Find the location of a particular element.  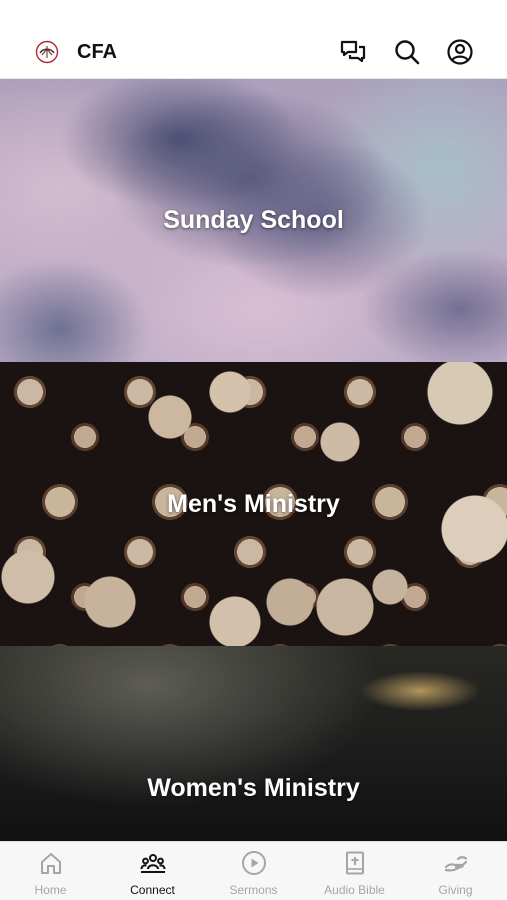

app-title: CFA is located at coordinates (97, 52).